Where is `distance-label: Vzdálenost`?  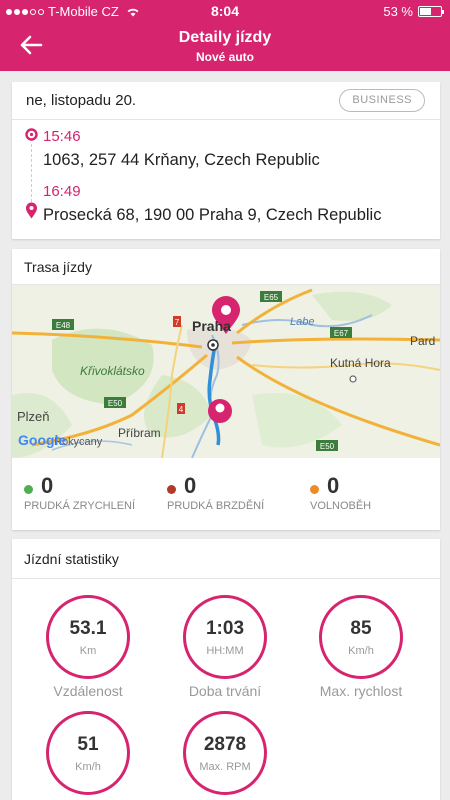 distance-label: Vzdálenost is located at coordinates (88, 691).